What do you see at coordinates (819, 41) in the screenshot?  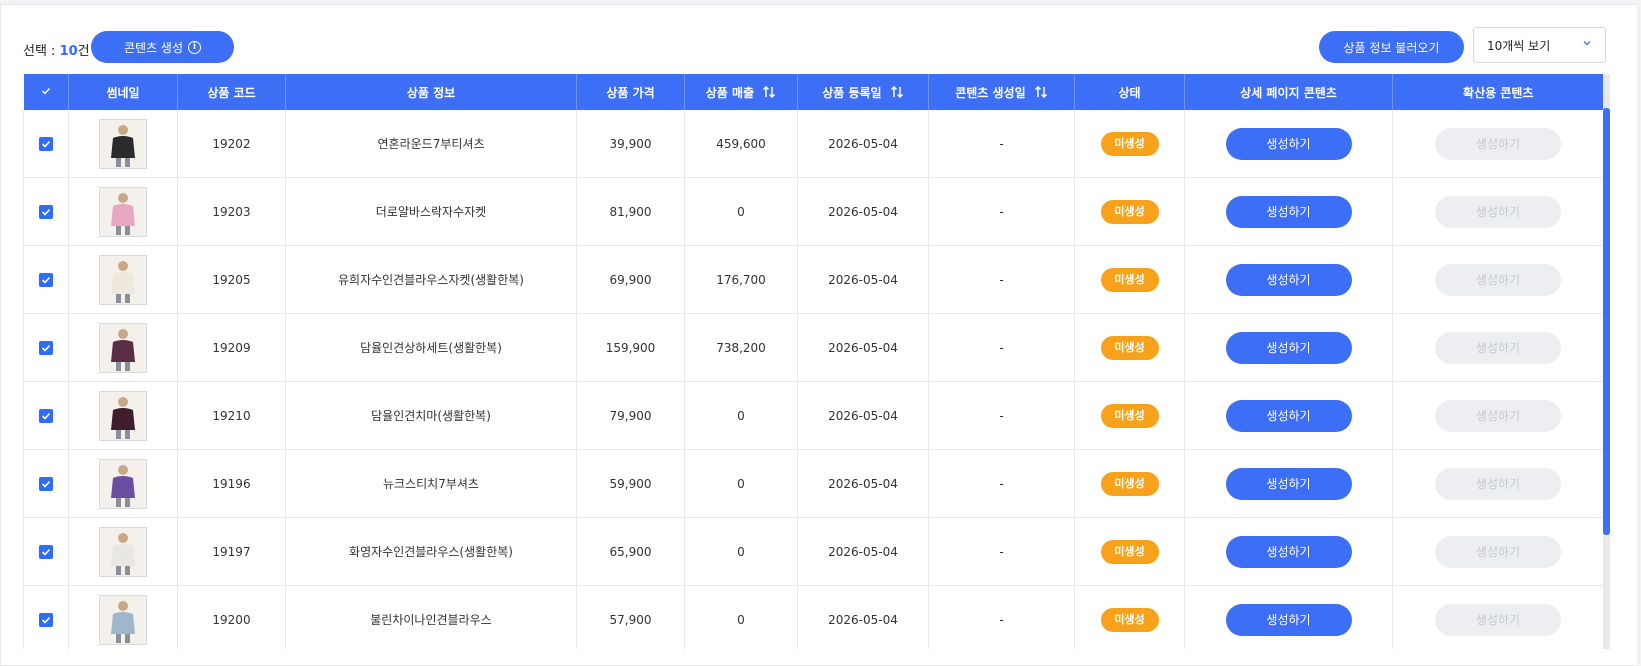 I see `toolbar: 선택 : 10건 콘텐츠 생성 i 상품 정보 불러오기 10개씩 보기` at bounding box center [819, 41].